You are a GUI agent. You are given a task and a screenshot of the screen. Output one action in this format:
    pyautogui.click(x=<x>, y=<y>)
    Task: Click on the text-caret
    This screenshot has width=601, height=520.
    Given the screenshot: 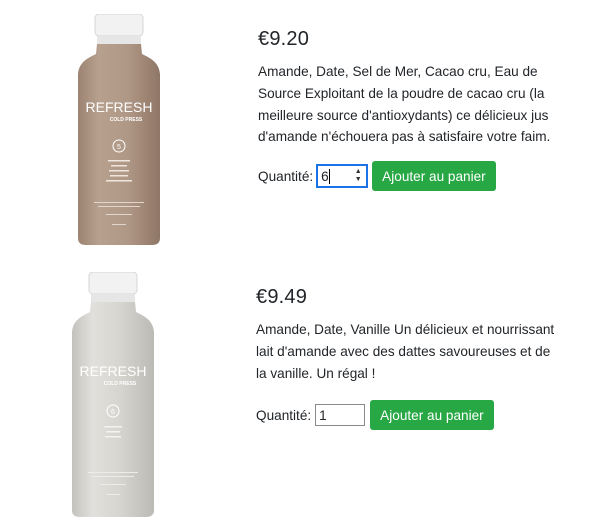 What is the action you would take?
    pyautogui.click(x=329, y=176)
    